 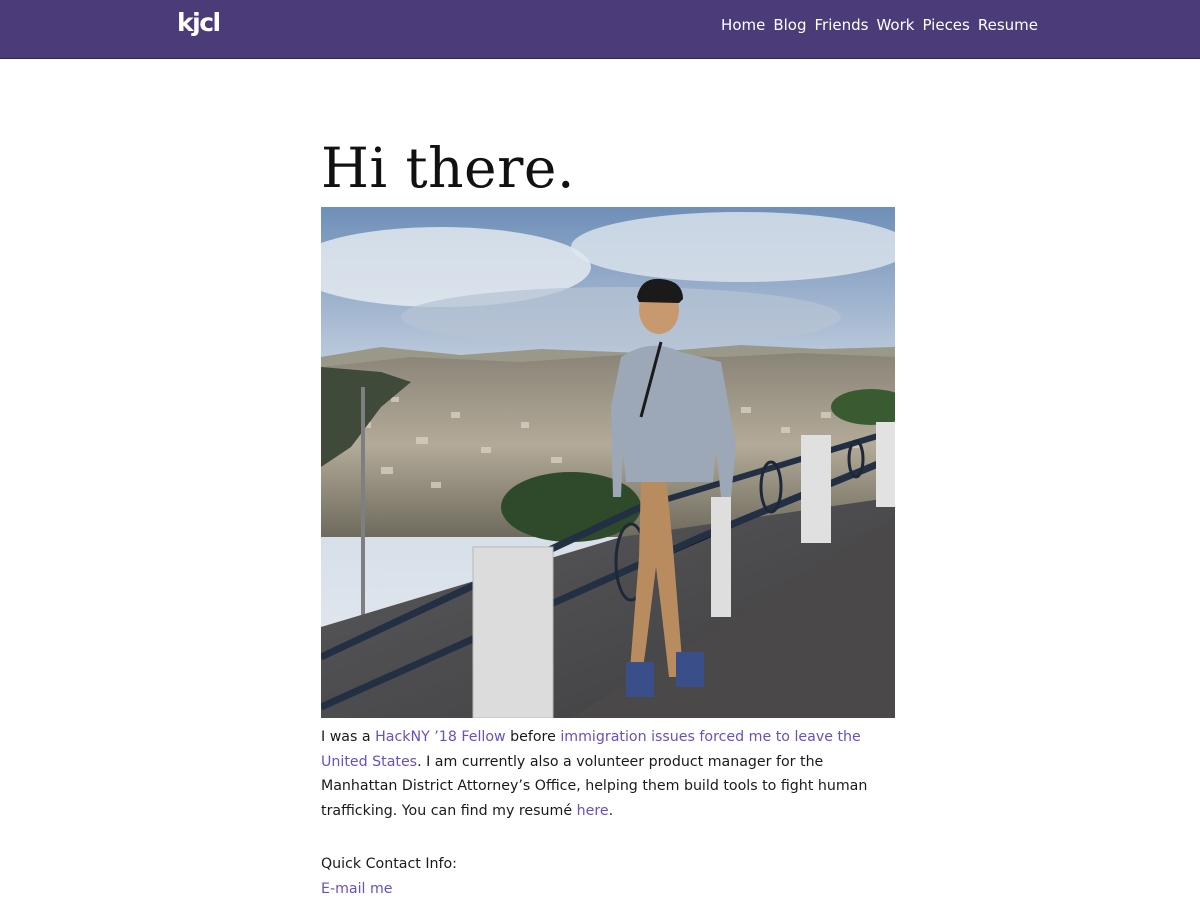 What do you see at coordinates (199, 23) in the screenshot?
I see `site-logo: kjcl` at bounding box center [199, 23].